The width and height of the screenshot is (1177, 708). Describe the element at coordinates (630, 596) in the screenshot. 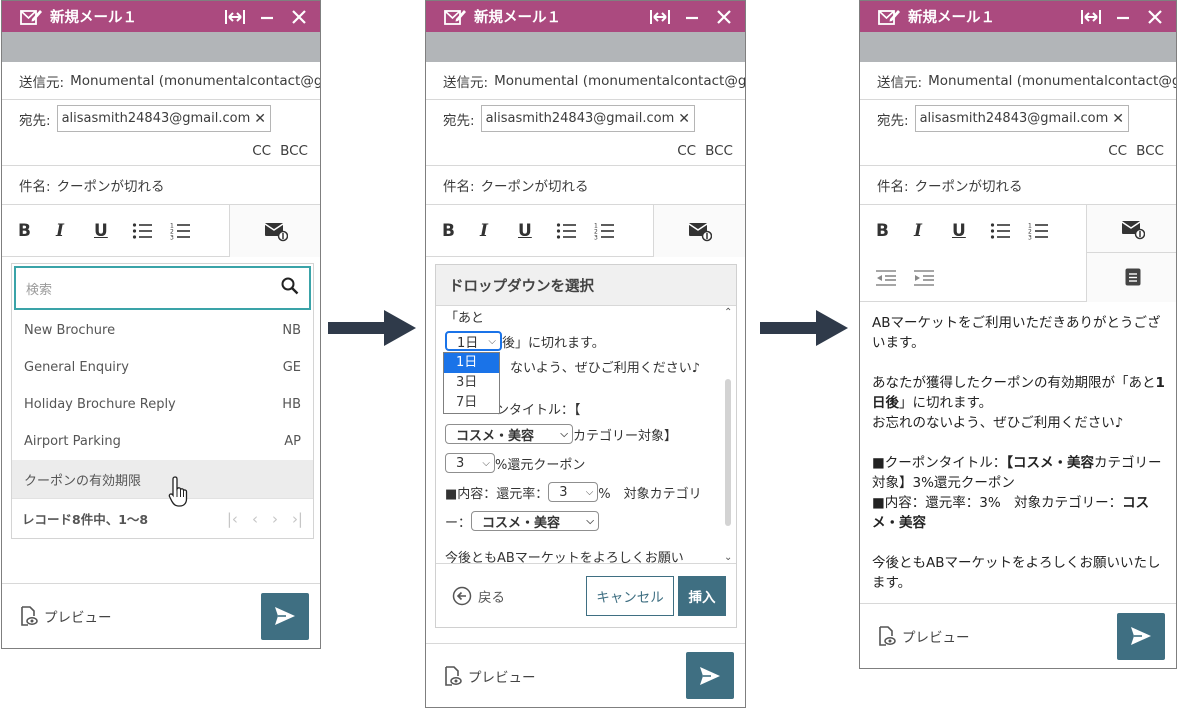

I see `cancel-button: キャンセル` at that location.